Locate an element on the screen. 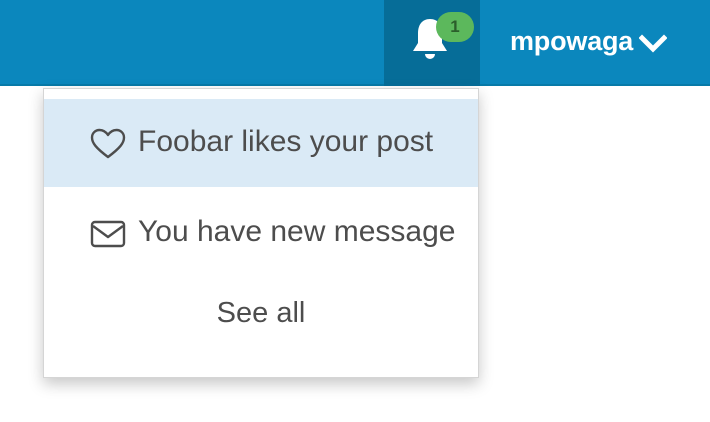 The image size is (710, 422). chevron-down-icon is located at coordinates (653, 43).